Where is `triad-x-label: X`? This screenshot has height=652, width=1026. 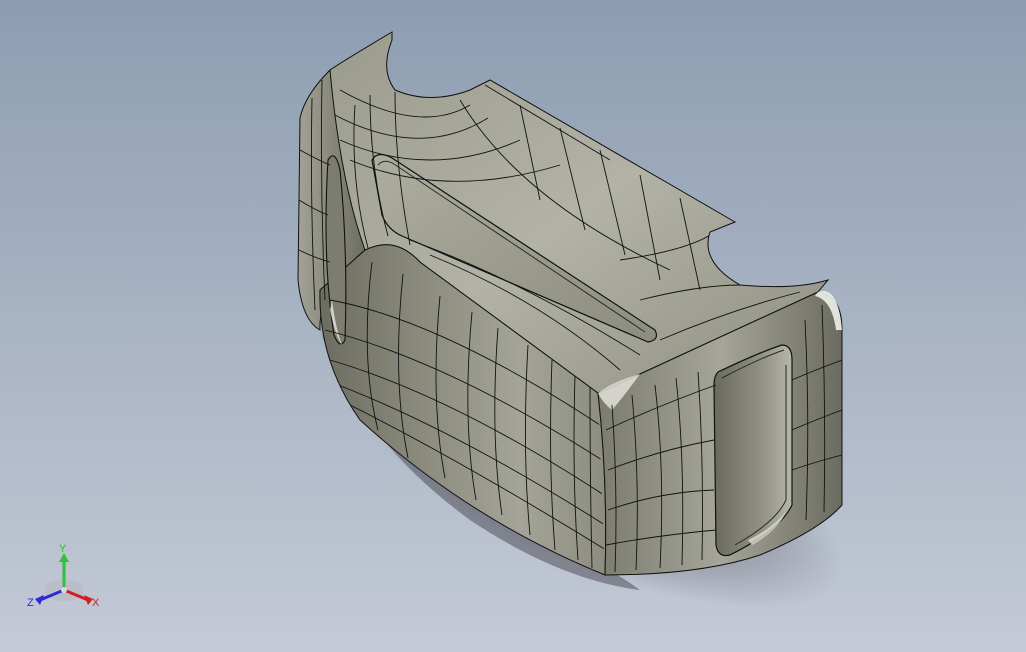
triad-x-label: X is located at coordinates (96, 603).